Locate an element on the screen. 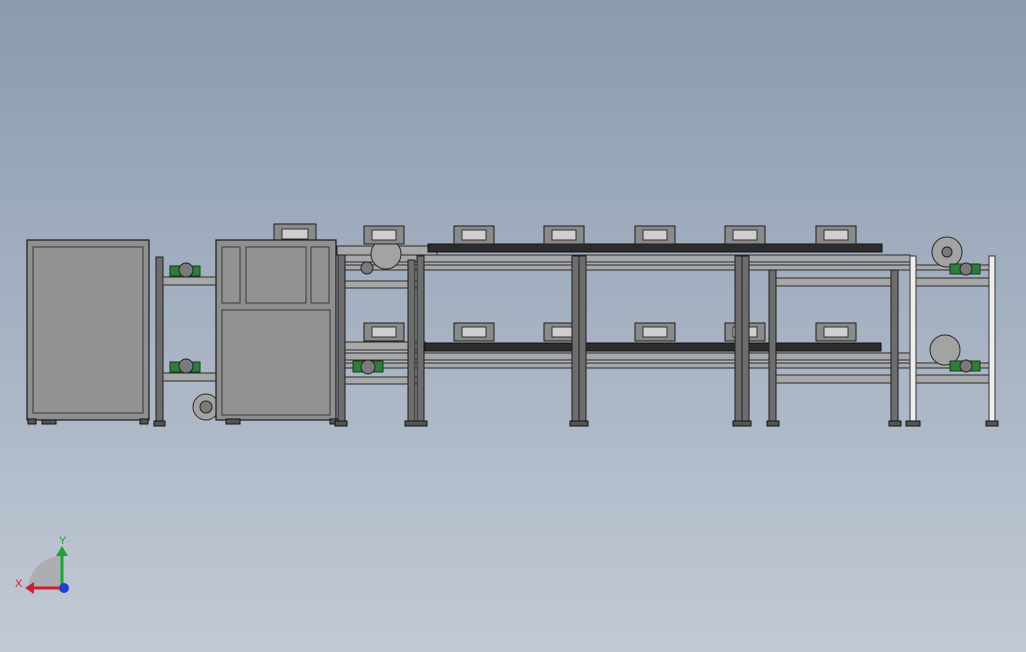  machine-housing is located at coordinates (280, 324).